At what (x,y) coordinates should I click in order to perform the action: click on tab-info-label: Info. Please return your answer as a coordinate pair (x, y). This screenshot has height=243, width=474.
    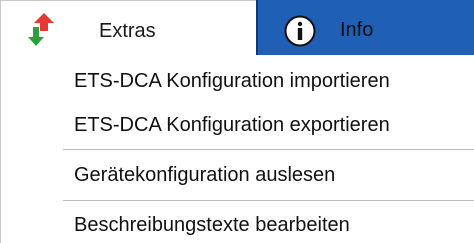
    Looking at the image, I should click on (357, 30).